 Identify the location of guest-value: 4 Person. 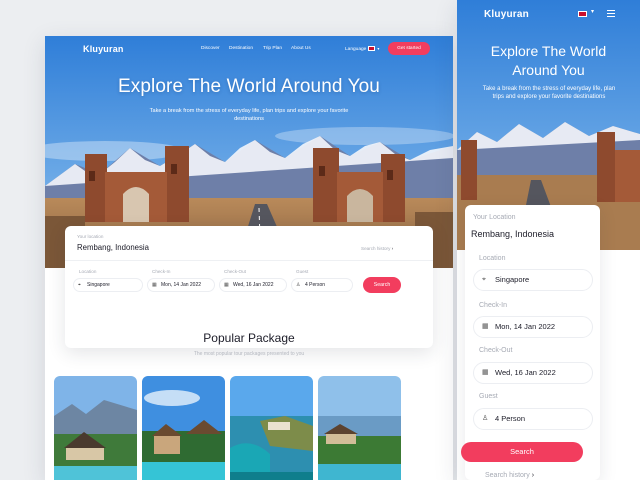
(315, 285).